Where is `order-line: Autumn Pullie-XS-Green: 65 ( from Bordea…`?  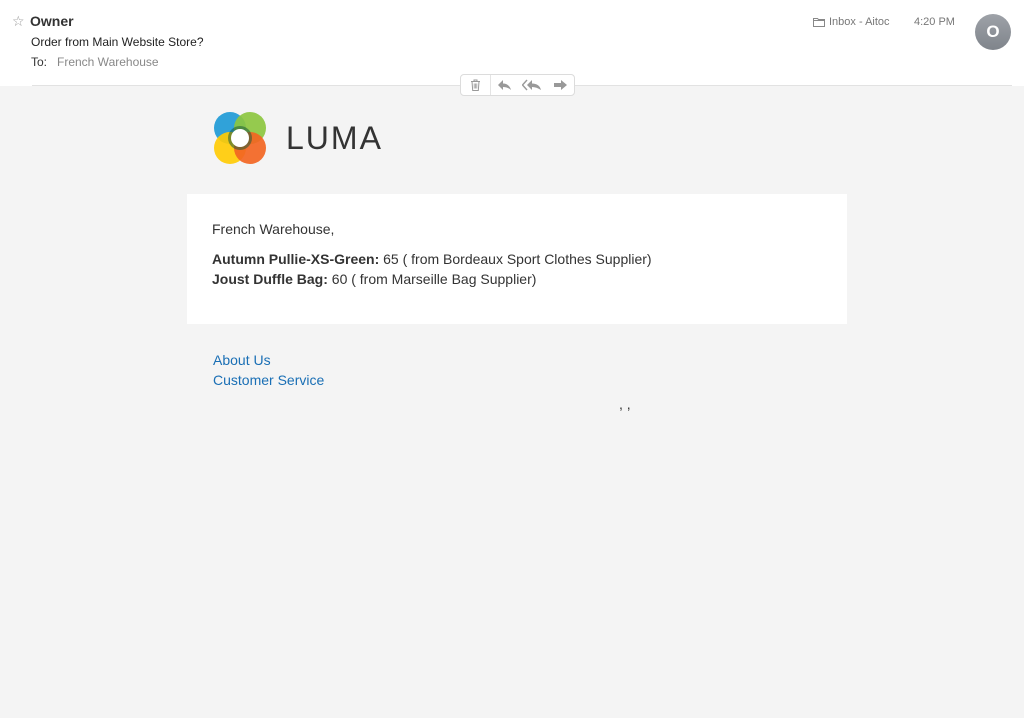
order-line: Autumn Pullie-XS-Green: 65 ( from Bordea… is located at coordinates (432, 259).